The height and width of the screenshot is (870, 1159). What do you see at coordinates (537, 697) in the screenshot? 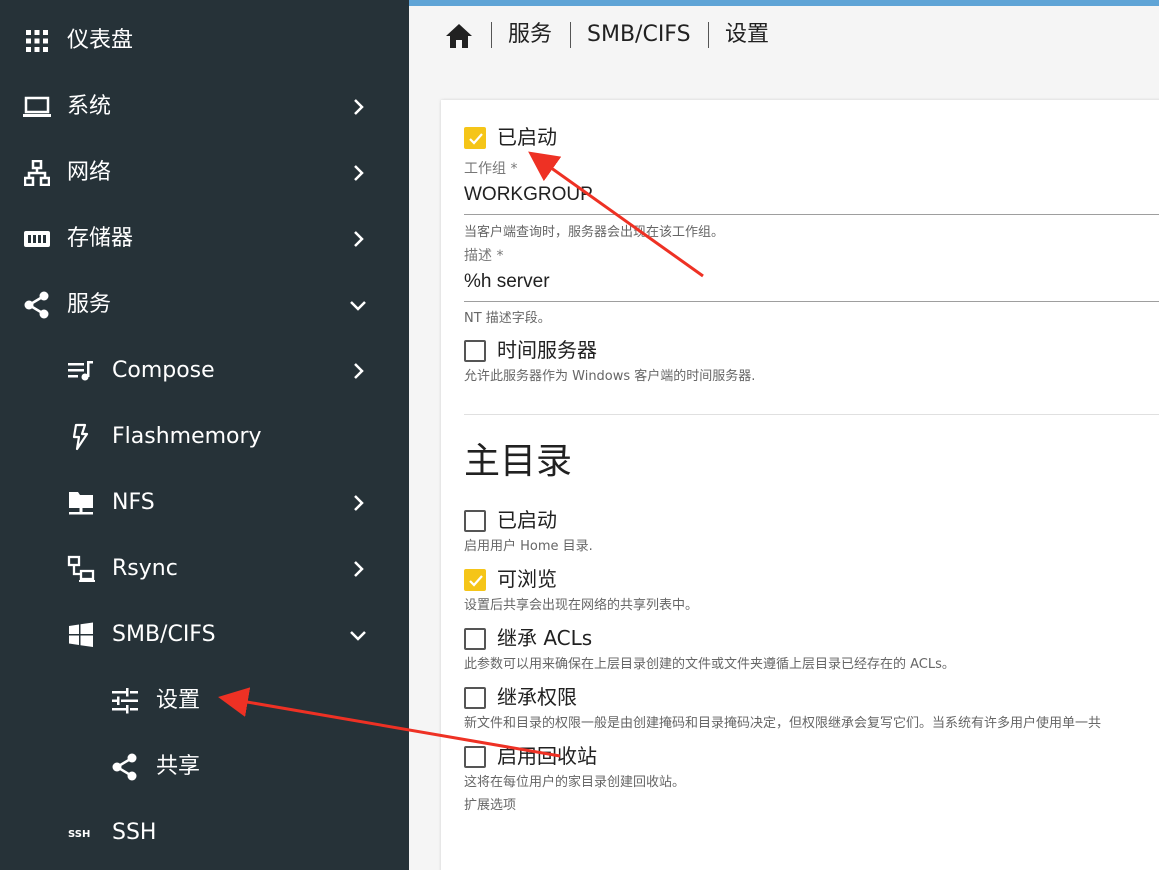
I see `inherit-permissions-label: 继承权限` at bounding box center [537, 697].